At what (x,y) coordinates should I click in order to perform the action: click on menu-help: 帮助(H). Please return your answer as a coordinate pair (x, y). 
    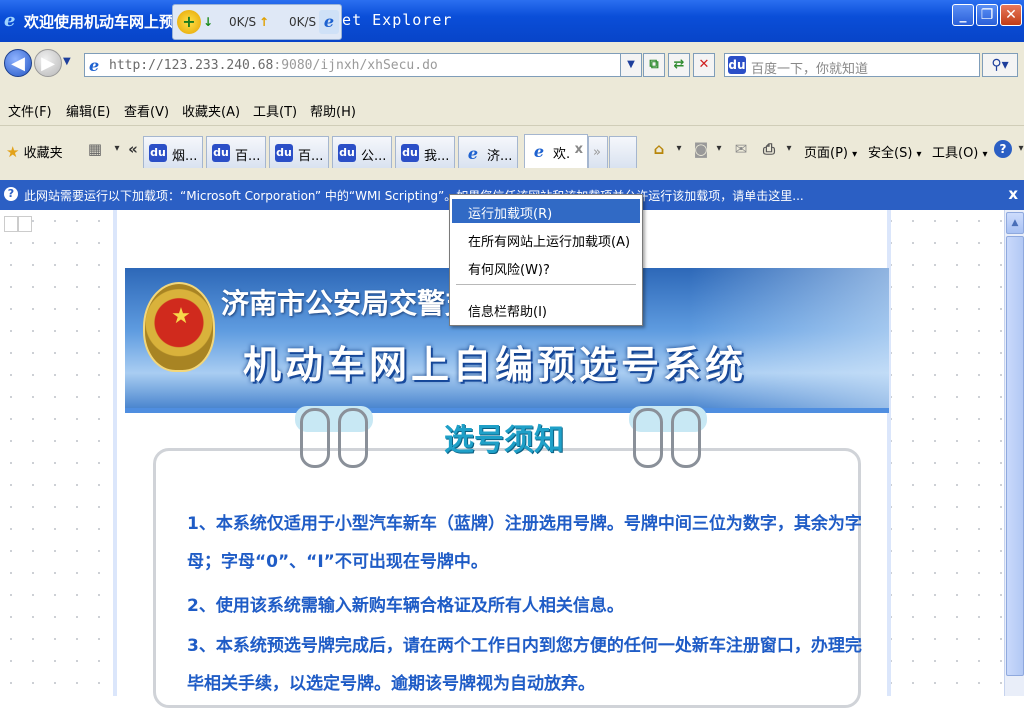
    Looking at the image, I should click on (333, 110).